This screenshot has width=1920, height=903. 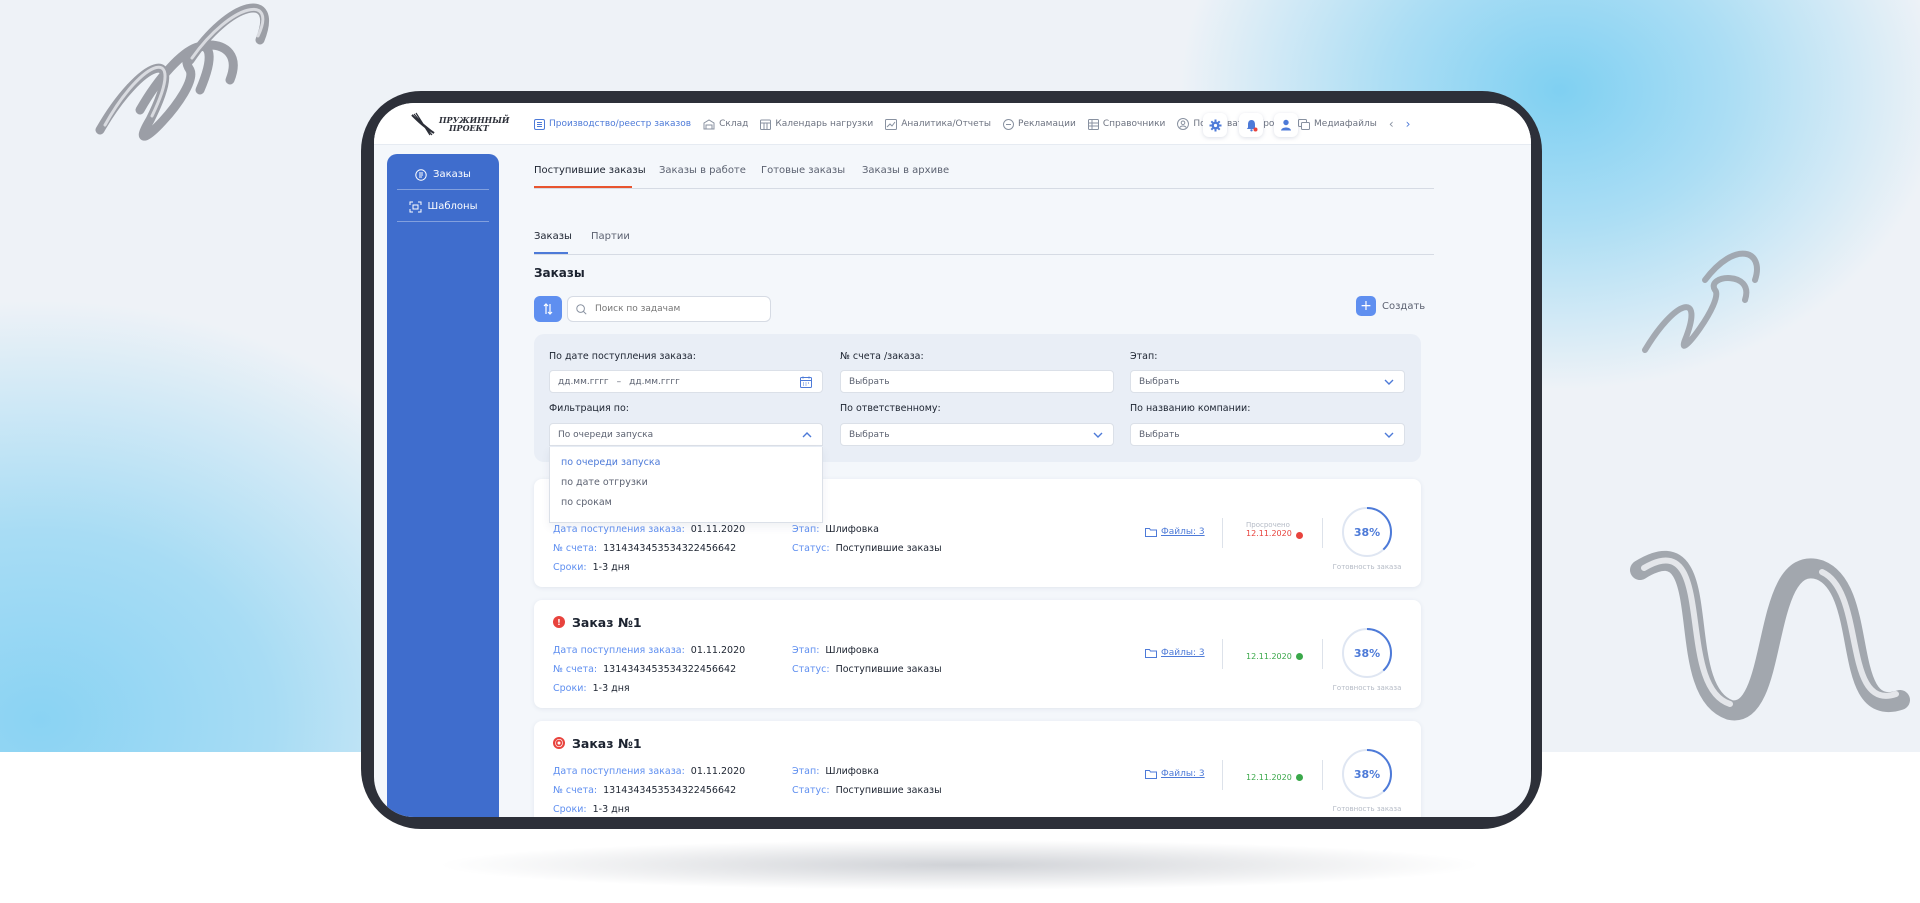 I want to click on settings-button, so click(x=1215, y=125).